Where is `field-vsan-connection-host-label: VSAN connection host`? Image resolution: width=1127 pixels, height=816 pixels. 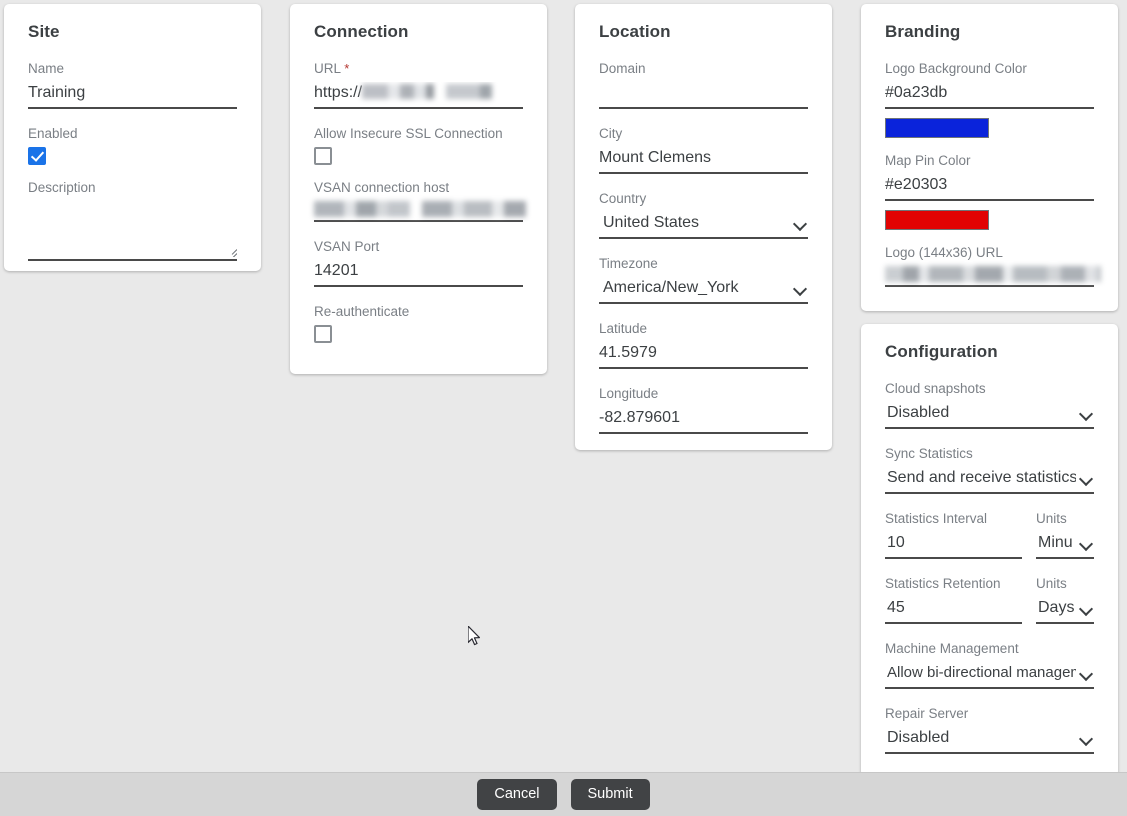
field-vsan-connection-host-label: VSAN connection host is located at coordinates (382, 187).